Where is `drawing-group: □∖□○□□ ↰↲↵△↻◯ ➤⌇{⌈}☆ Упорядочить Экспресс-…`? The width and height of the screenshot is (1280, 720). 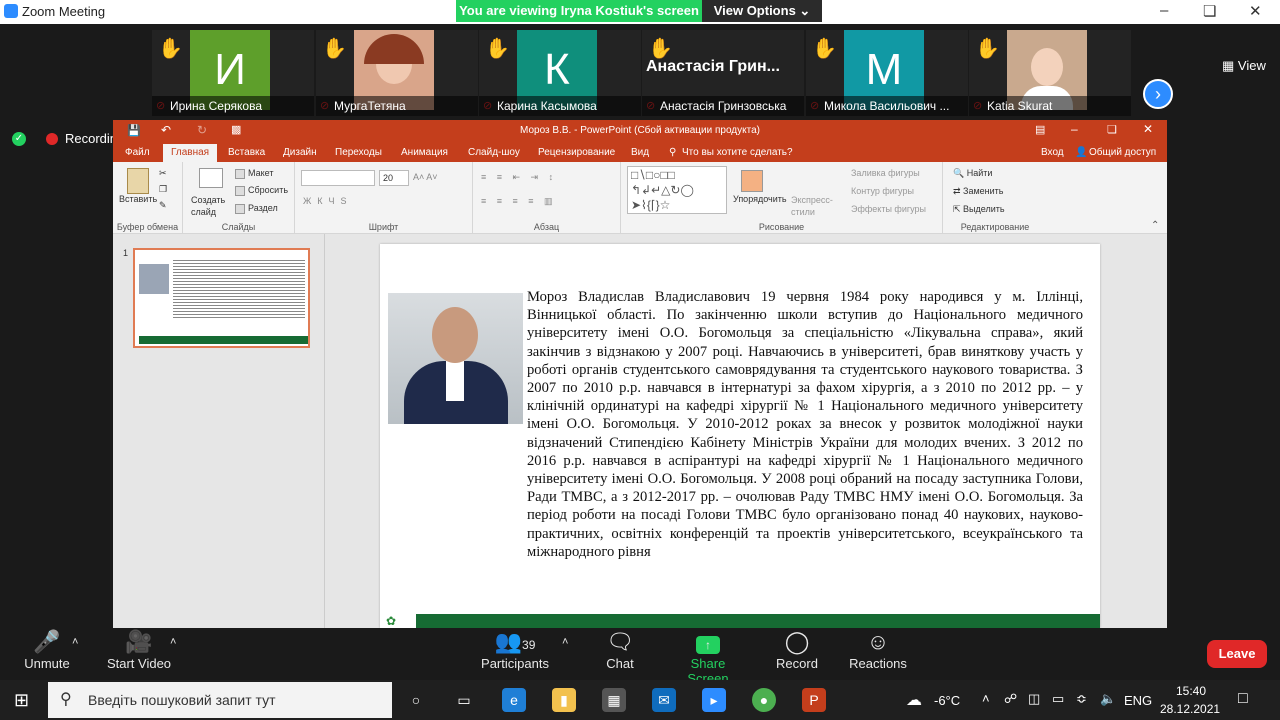 drawing-group: □∖□○□□ ↰↲↵△↻◯ ➤⌇{⌈}☆ Упорядочить Экспресс-… is located at coordinates (782, 198).